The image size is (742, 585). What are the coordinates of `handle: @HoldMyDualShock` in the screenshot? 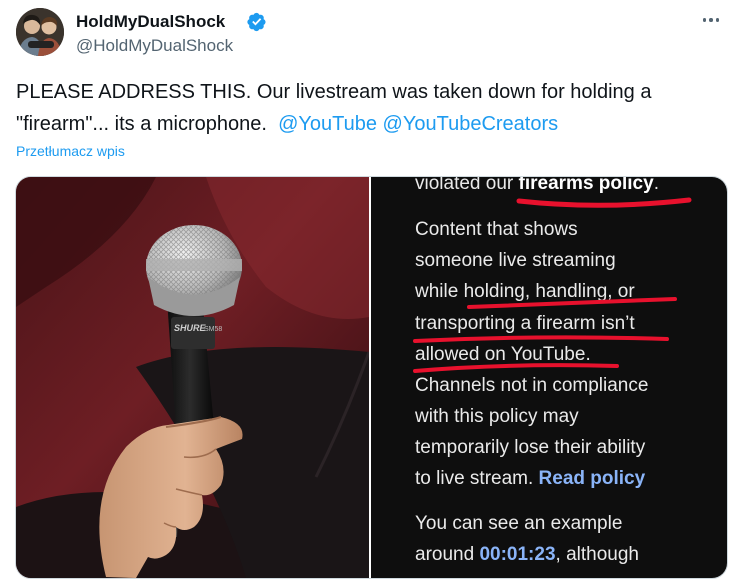 It's located at (154, 46).